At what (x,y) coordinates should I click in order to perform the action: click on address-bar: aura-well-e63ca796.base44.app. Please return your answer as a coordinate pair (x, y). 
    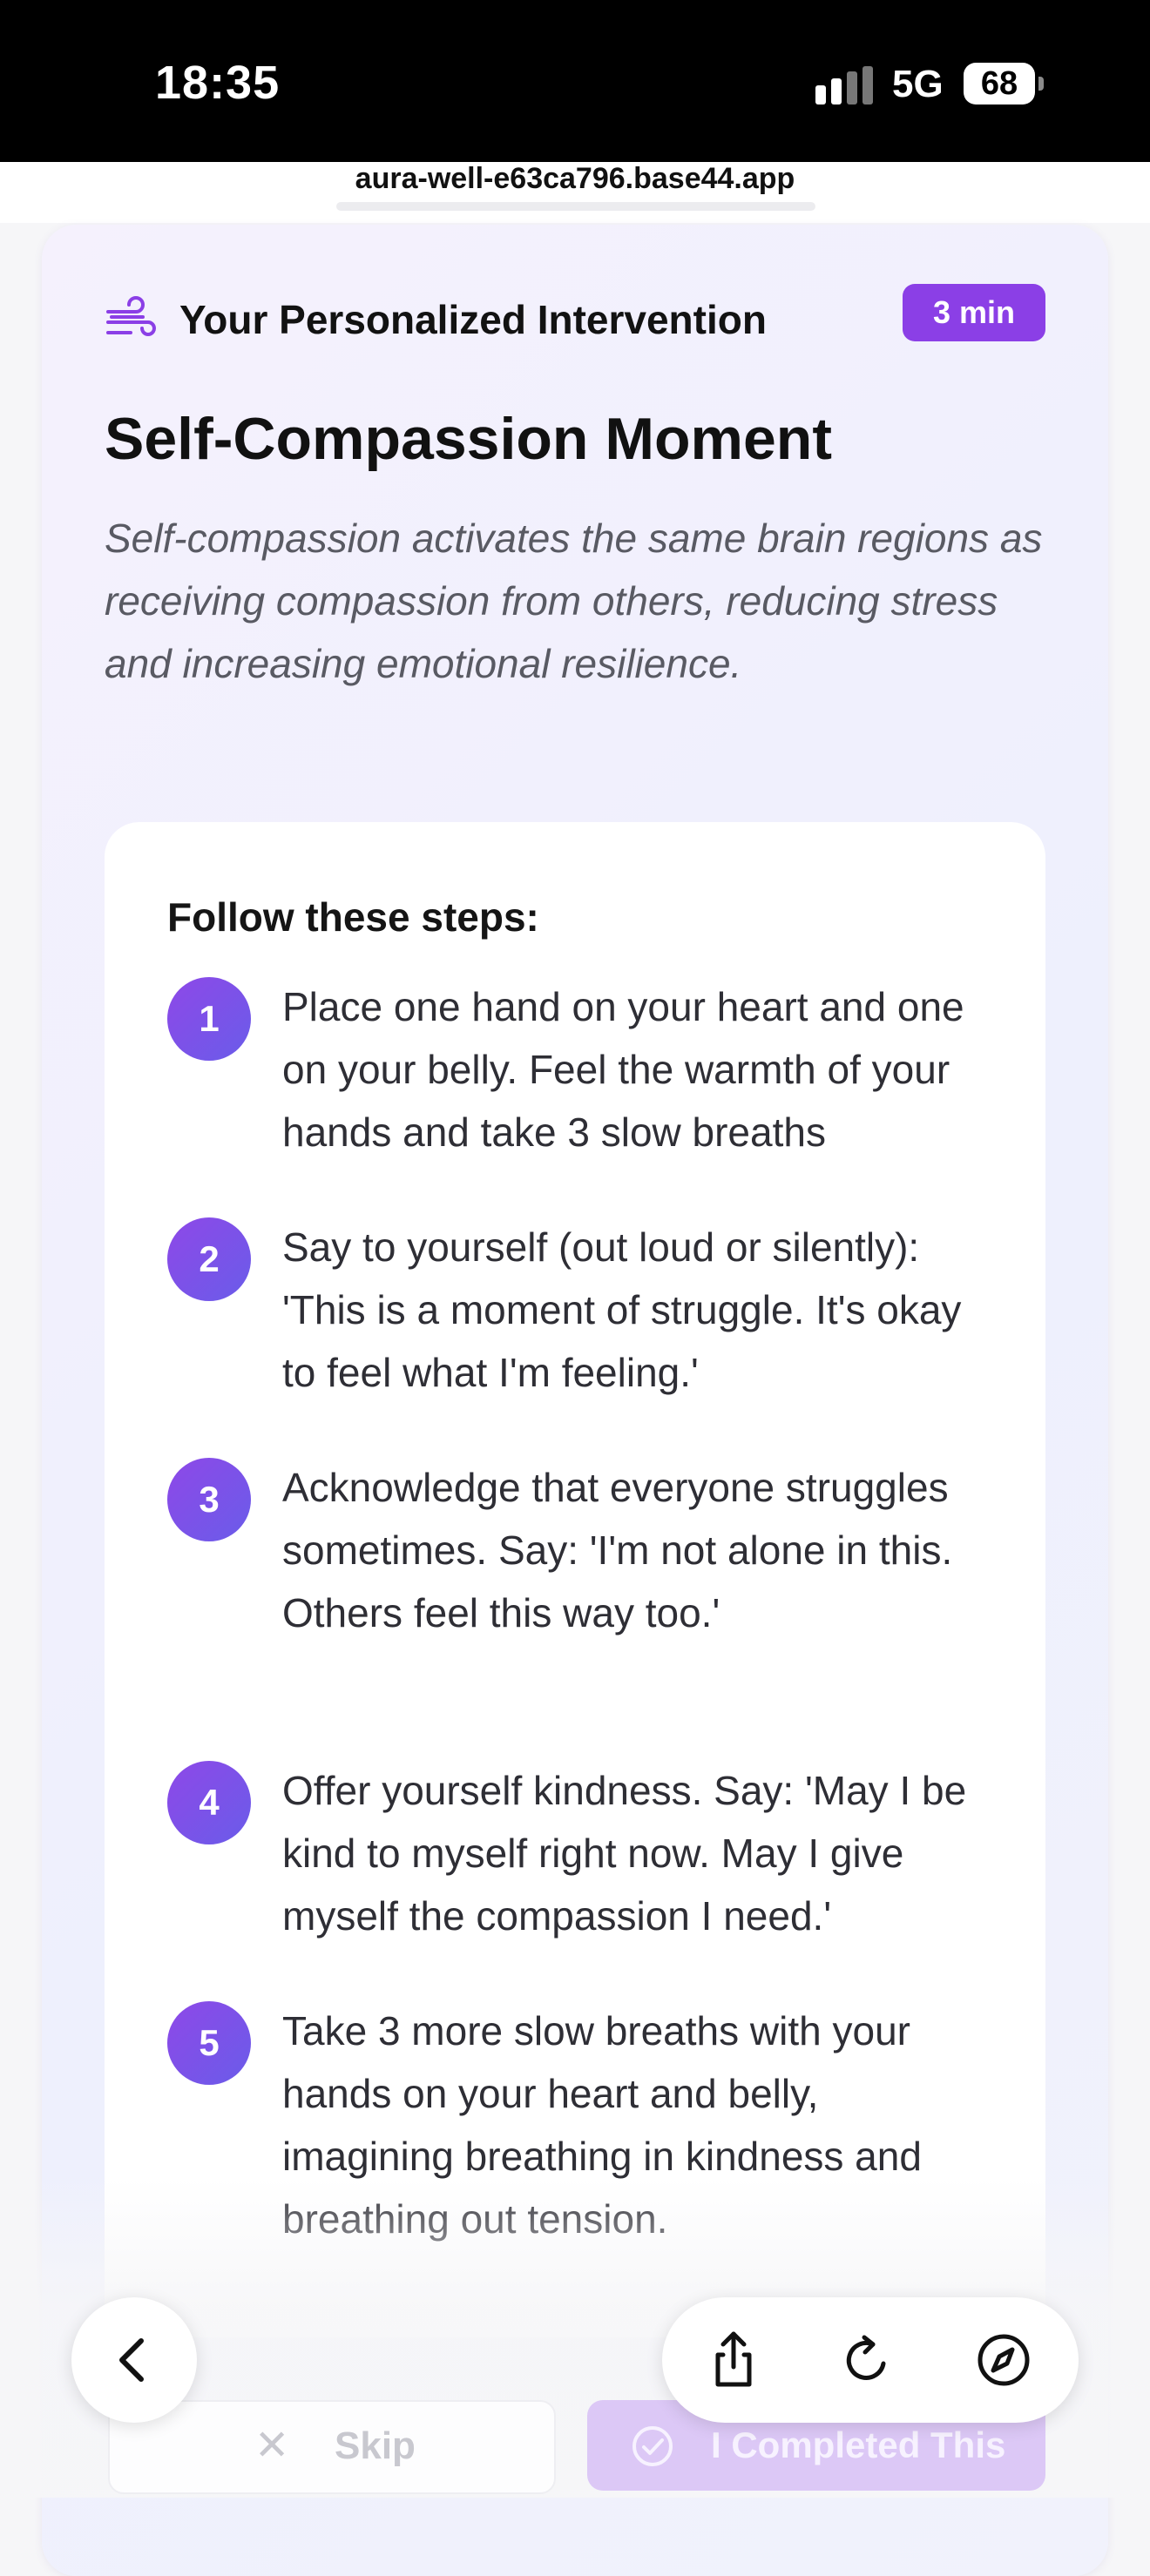
    Looking at the image, I should click on (575, 193).